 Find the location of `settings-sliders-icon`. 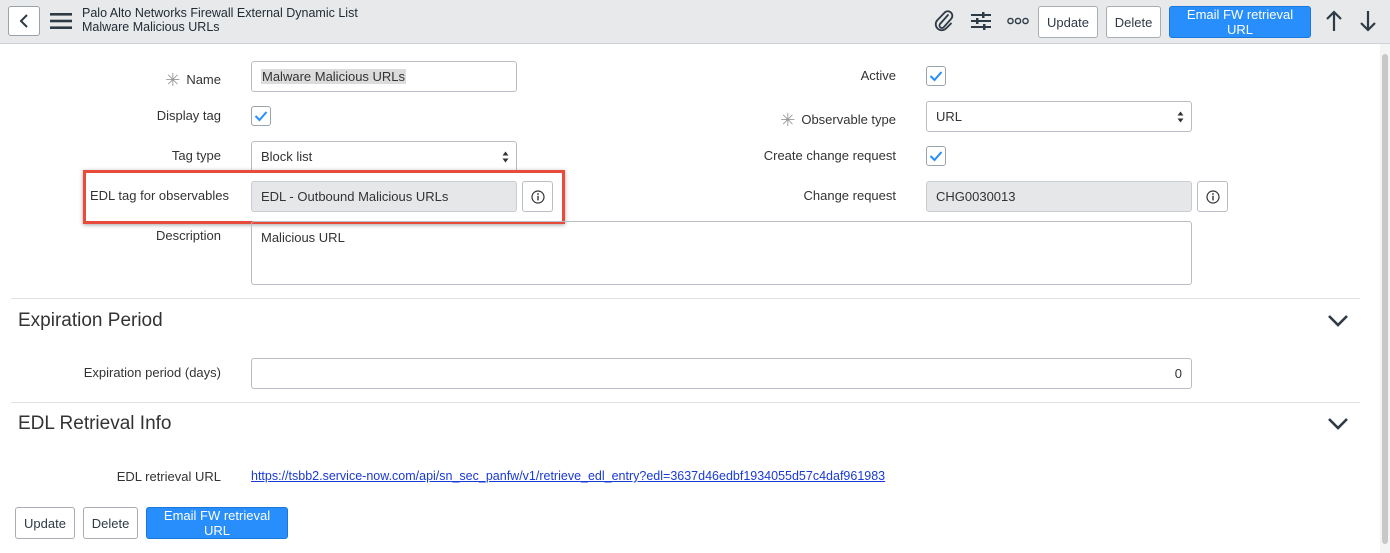

settings-sliders-icon is located at coordinates (981, 21).